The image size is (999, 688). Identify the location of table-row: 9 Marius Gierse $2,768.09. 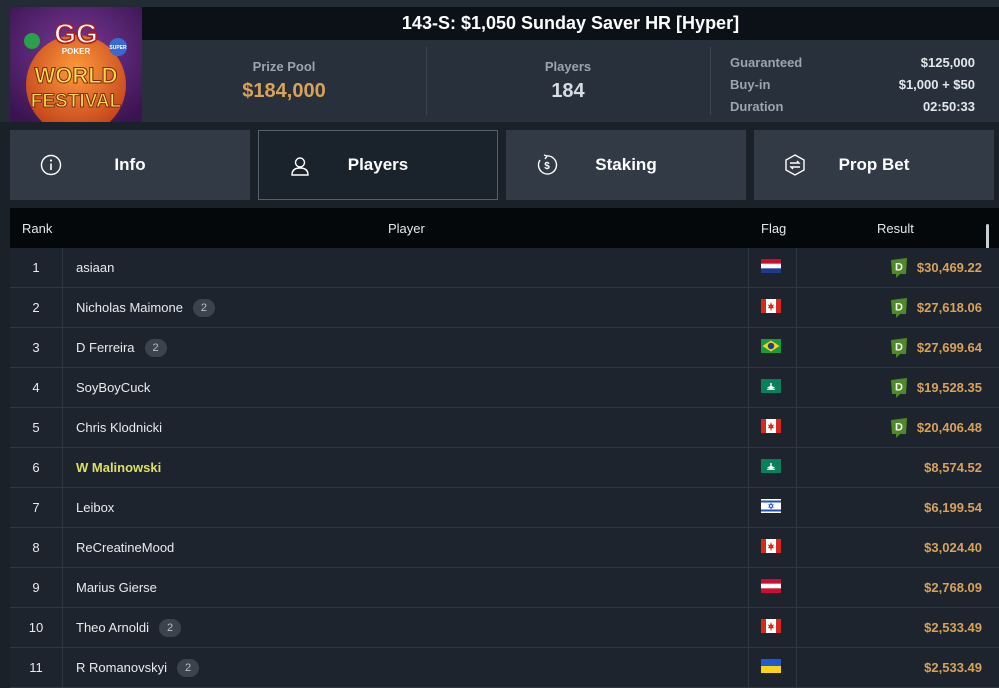
(504, 588).